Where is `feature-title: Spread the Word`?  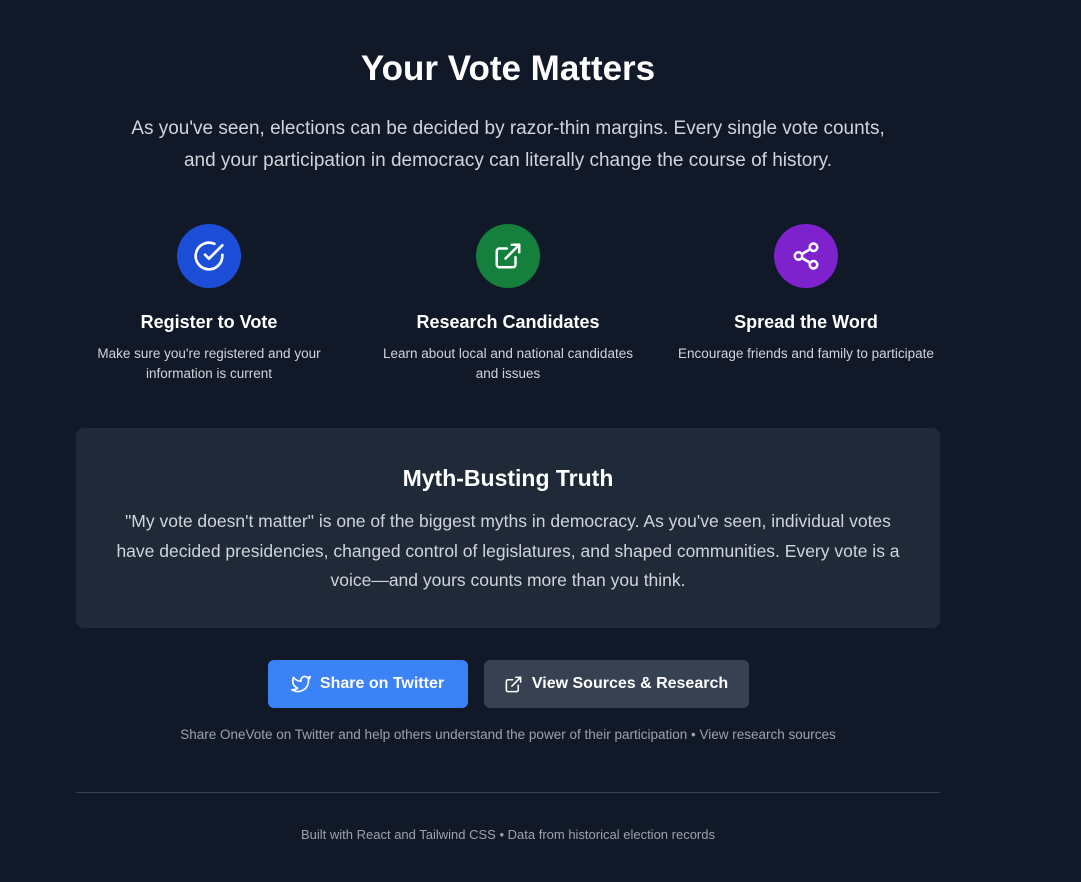 feature-title: Spread the Word is located at coordinates (806, 322).